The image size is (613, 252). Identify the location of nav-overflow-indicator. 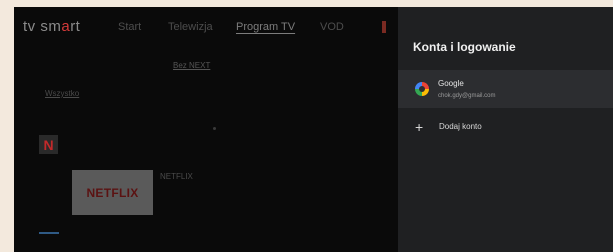
(384, 27).